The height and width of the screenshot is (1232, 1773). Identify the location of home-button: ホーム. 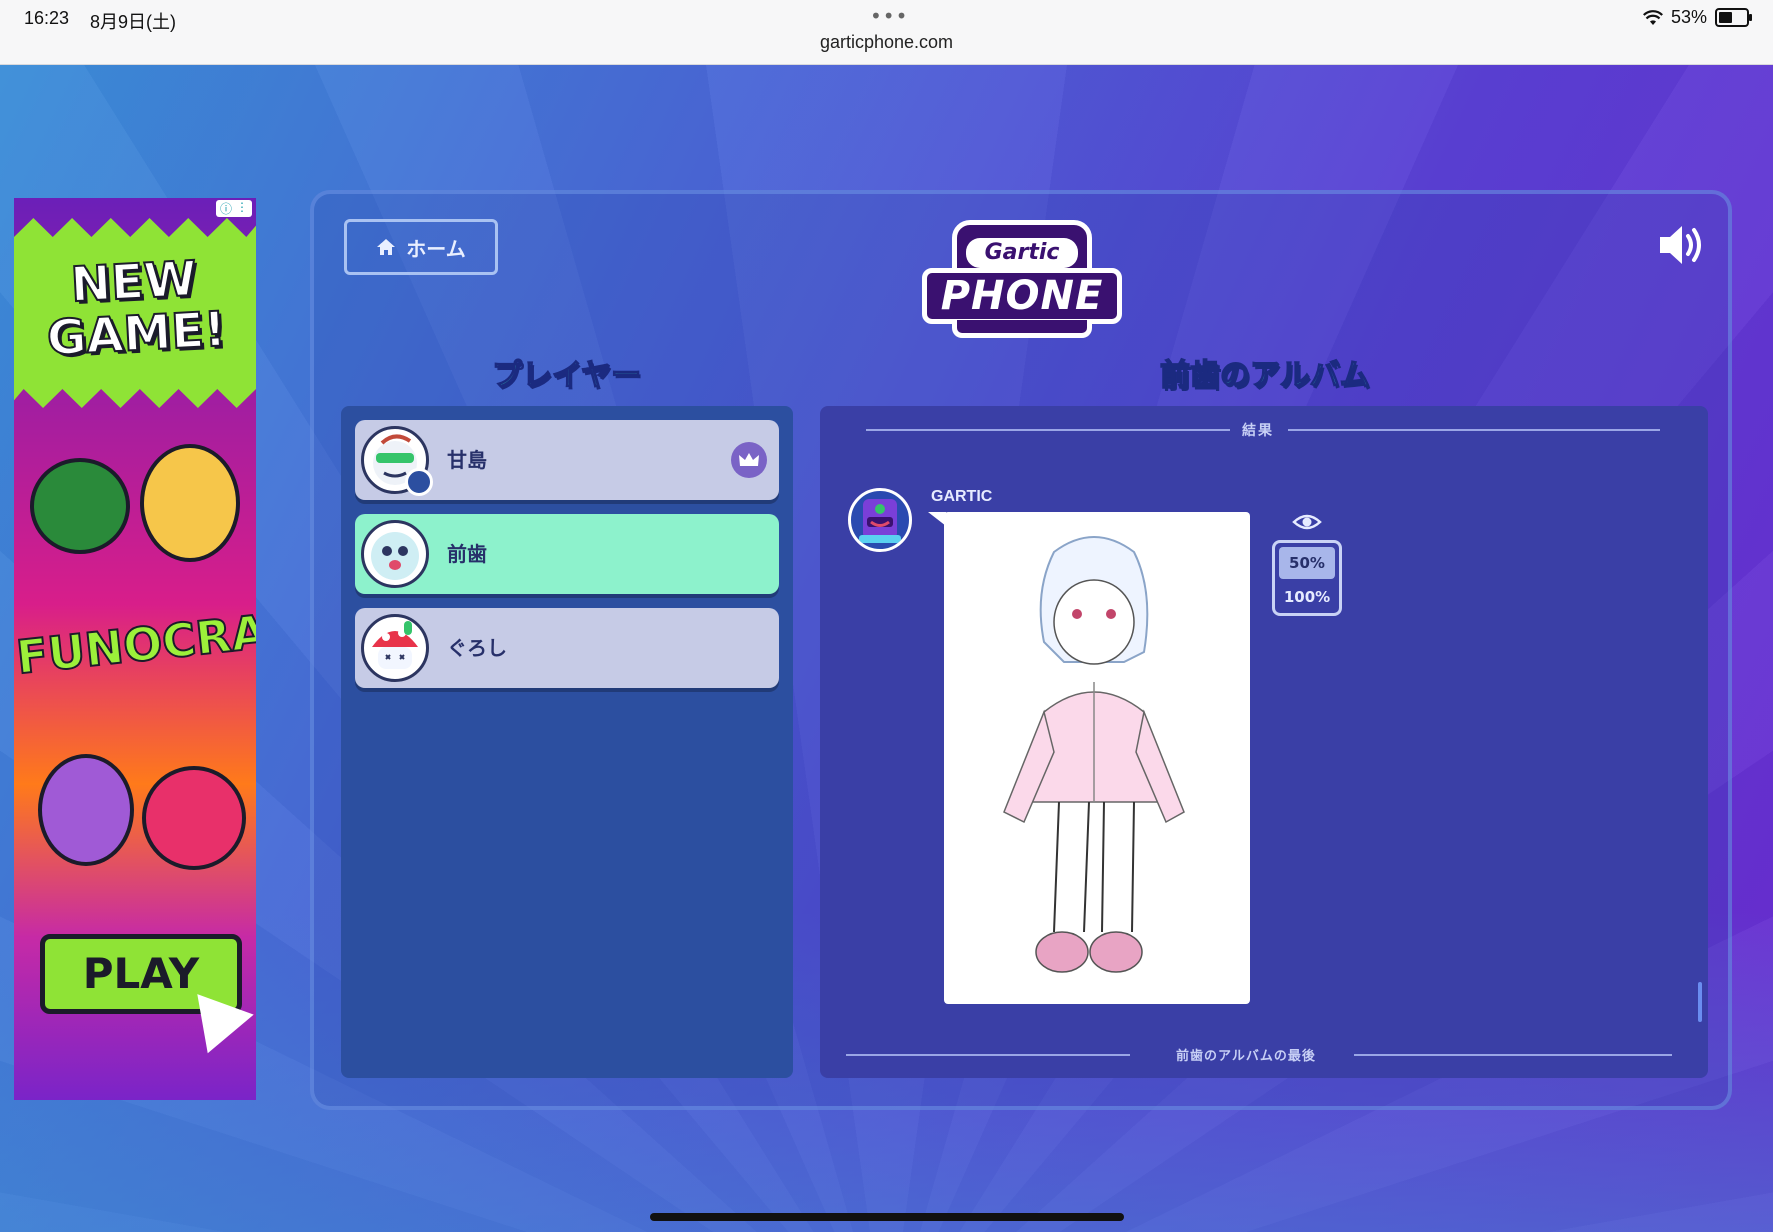
(421, 247).